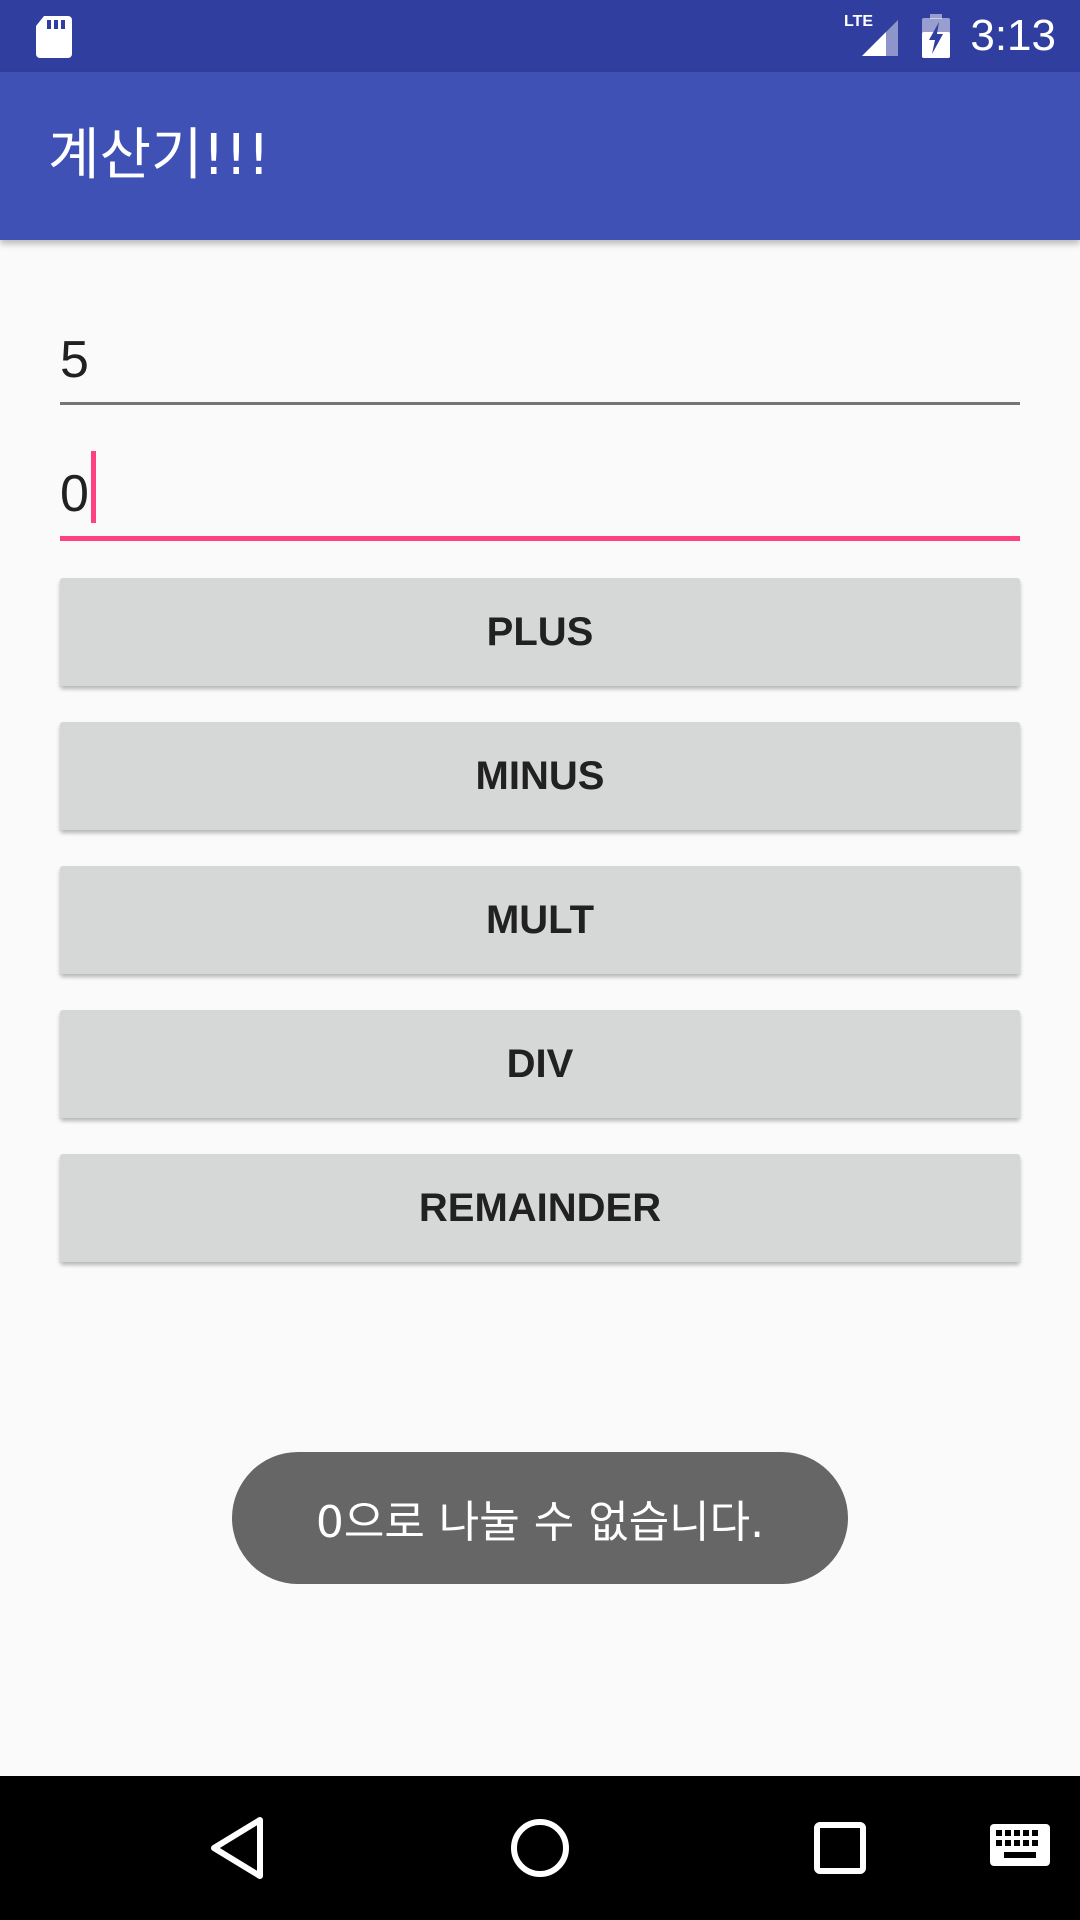 Image resolution: width=1080 pixels, height=1920 pixels. I want to click on remainder-button: REMAINDER, so click(540, 1208).